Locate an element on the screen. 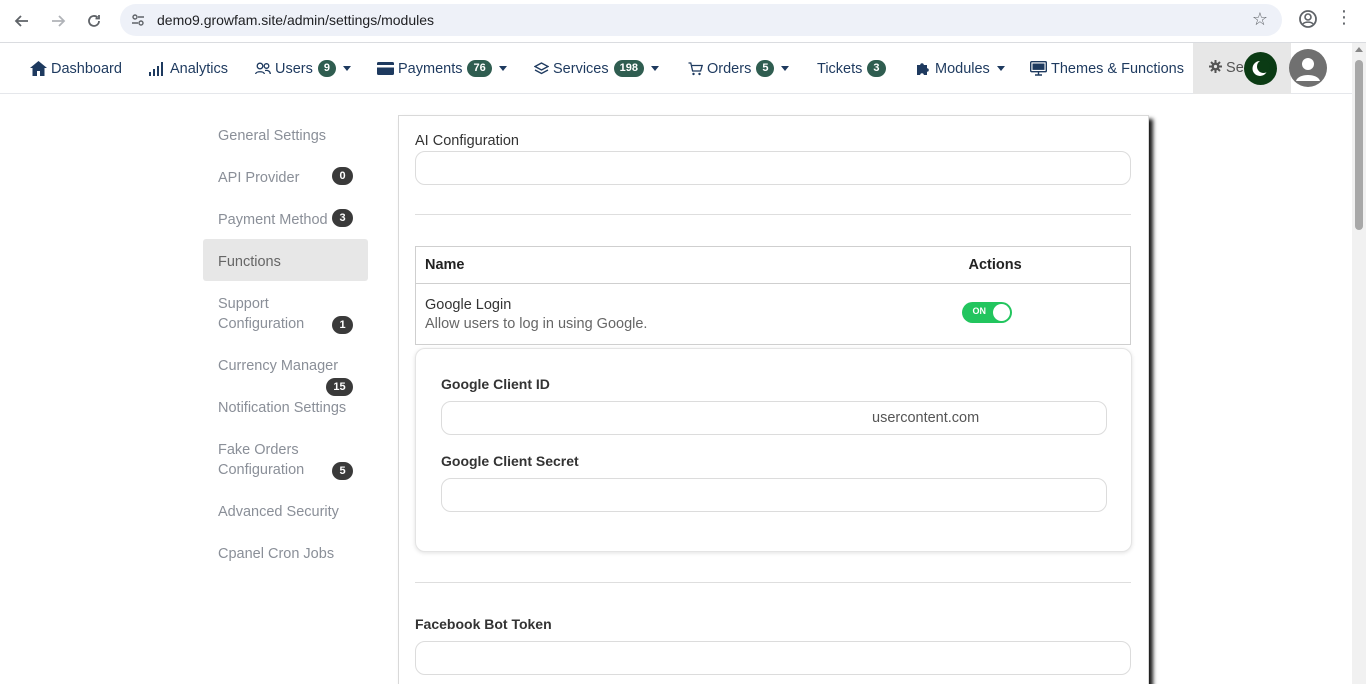  sidebar-item-payment-method: Payment Method 3 is located at coordinates (285, 218).